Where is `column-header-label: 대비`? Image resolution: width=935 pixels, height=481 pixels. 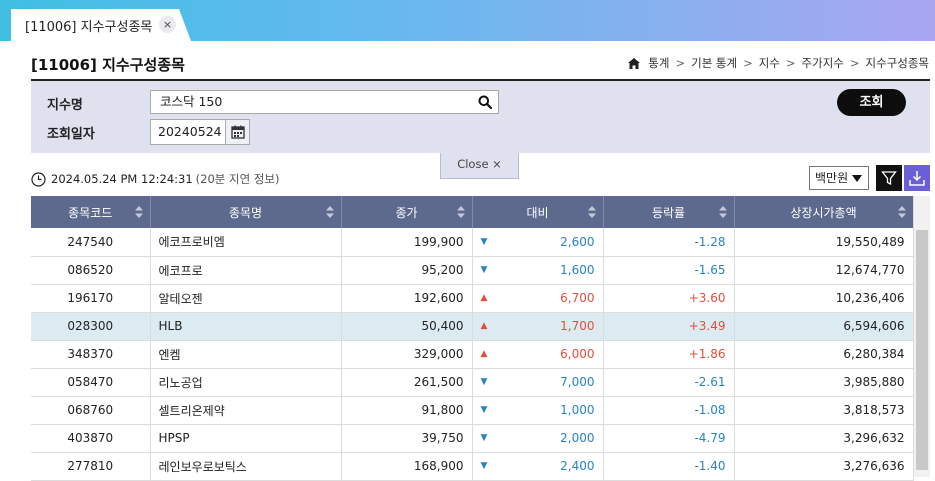 column-header-label: 대비 is located at coordinates (537, 212).